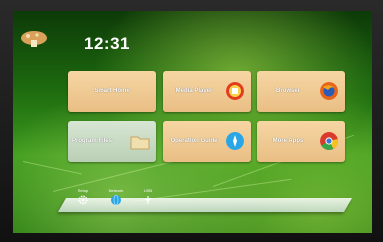 This screenshot has width=383, height=242. I want to click on dock-item-network: Network, so click(116, 196).